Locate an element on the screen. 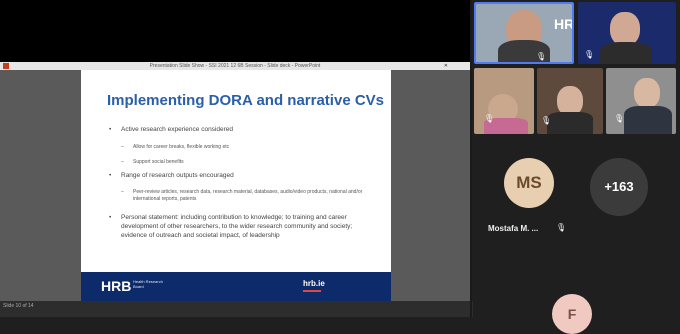 This screenshot has height=334, width=680. slide-bullet: Active research experience considered is located at coordinates (177, 129).